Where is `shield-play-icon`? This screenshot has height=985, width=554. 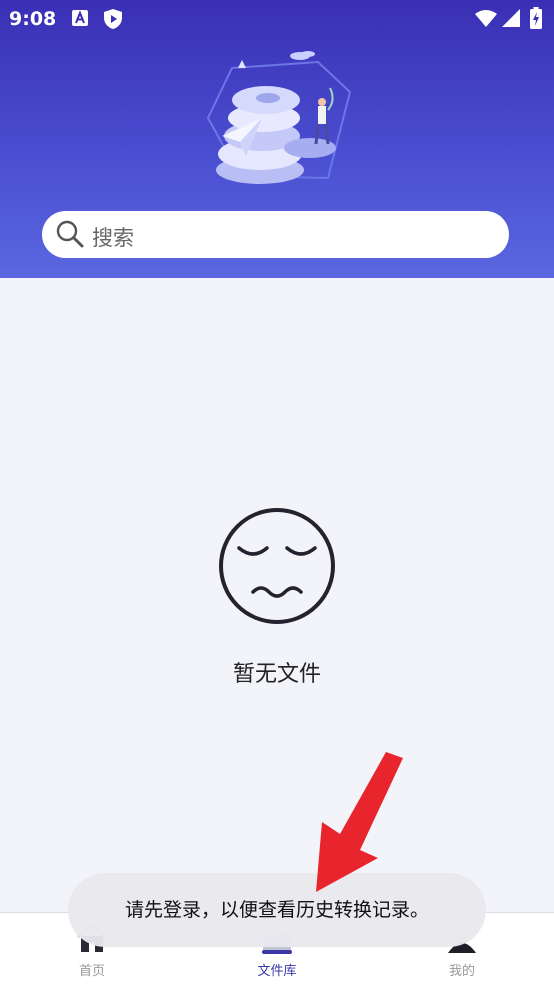 shield-play-icon is located at coordinates (113, 19).